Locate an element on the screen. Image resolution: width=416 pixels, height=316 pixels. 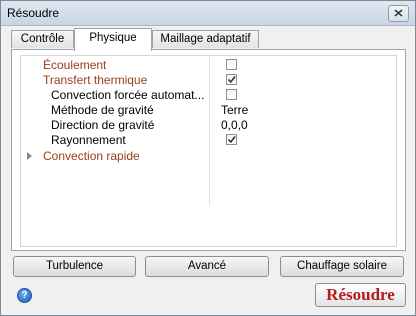
direction-gravite-label: Direction de gravité is located at coordinates (103, 125).